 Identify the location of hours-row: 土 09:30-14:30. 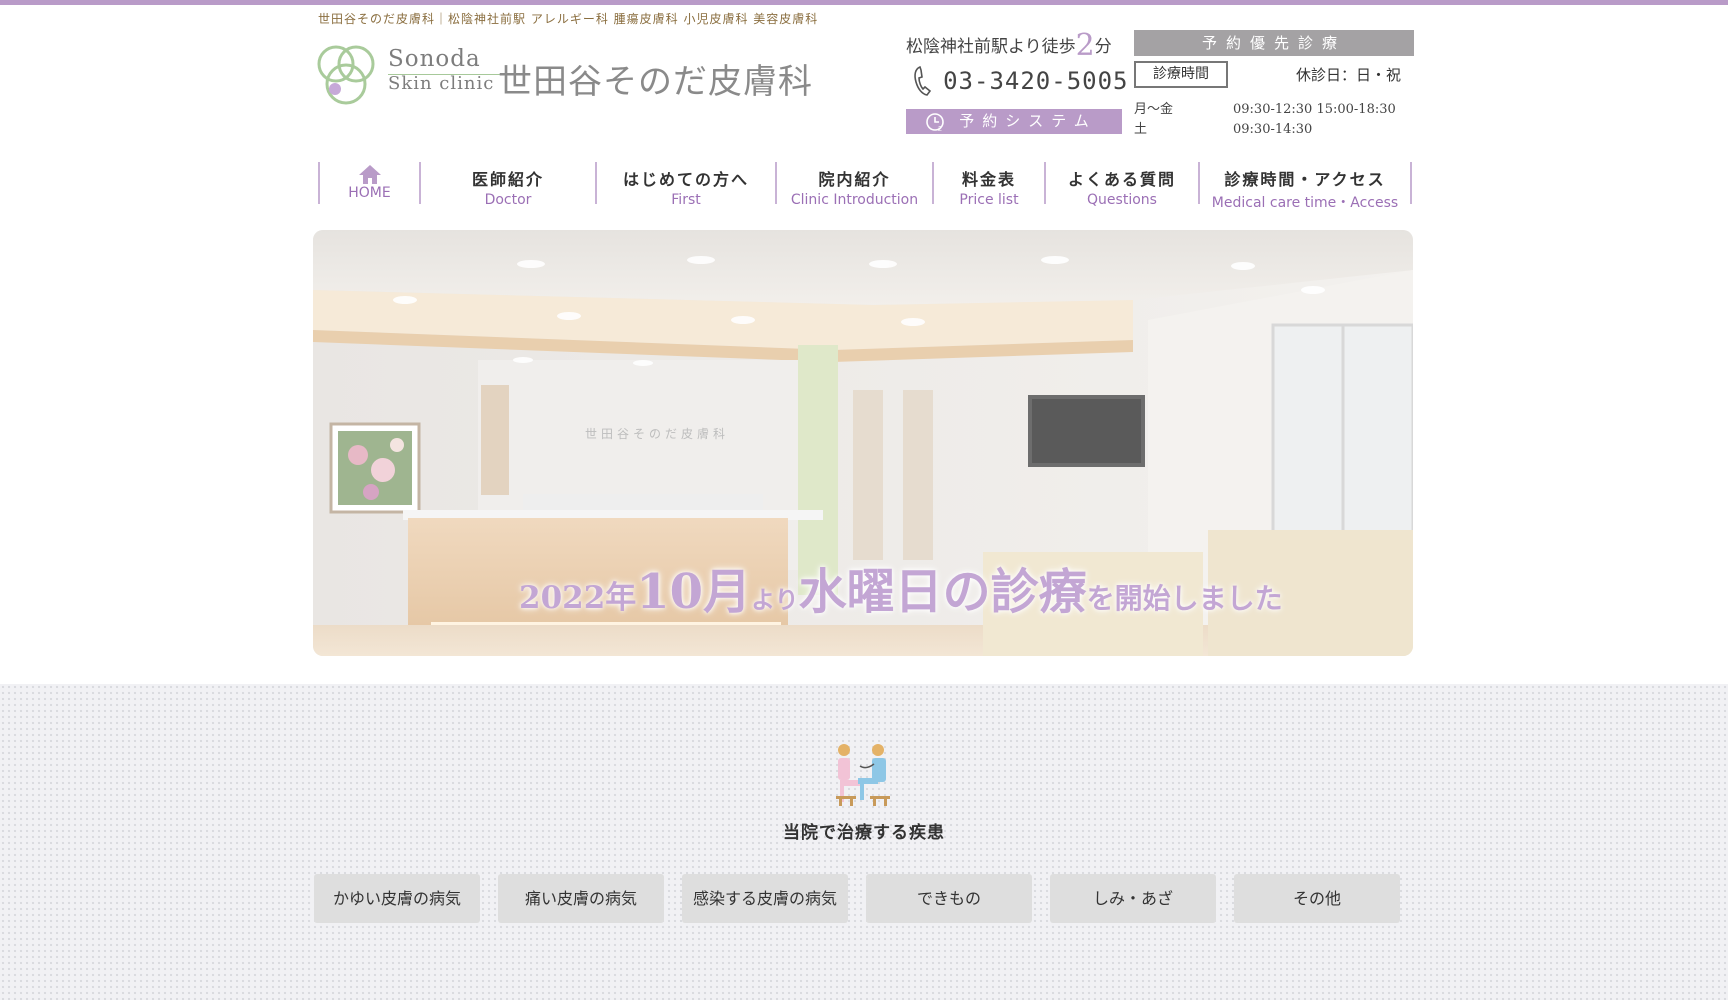
(1275, 130).